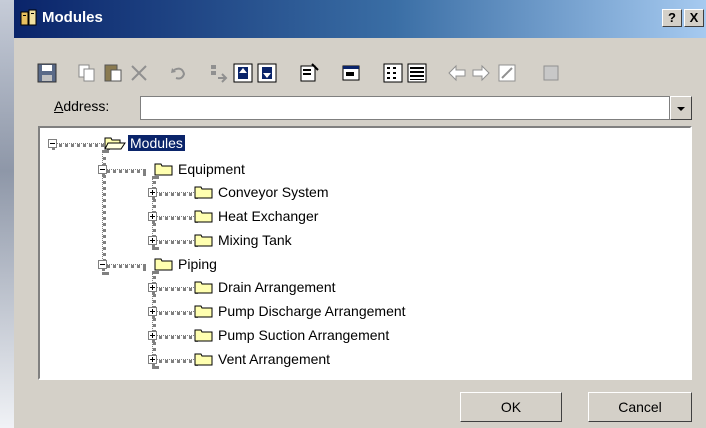 The width and height of the screenshot is (706, 428). What do you see at coordinates (511, 407) in the screenshot?
I see `ok-button: OK` at bounding box center [511, 407].